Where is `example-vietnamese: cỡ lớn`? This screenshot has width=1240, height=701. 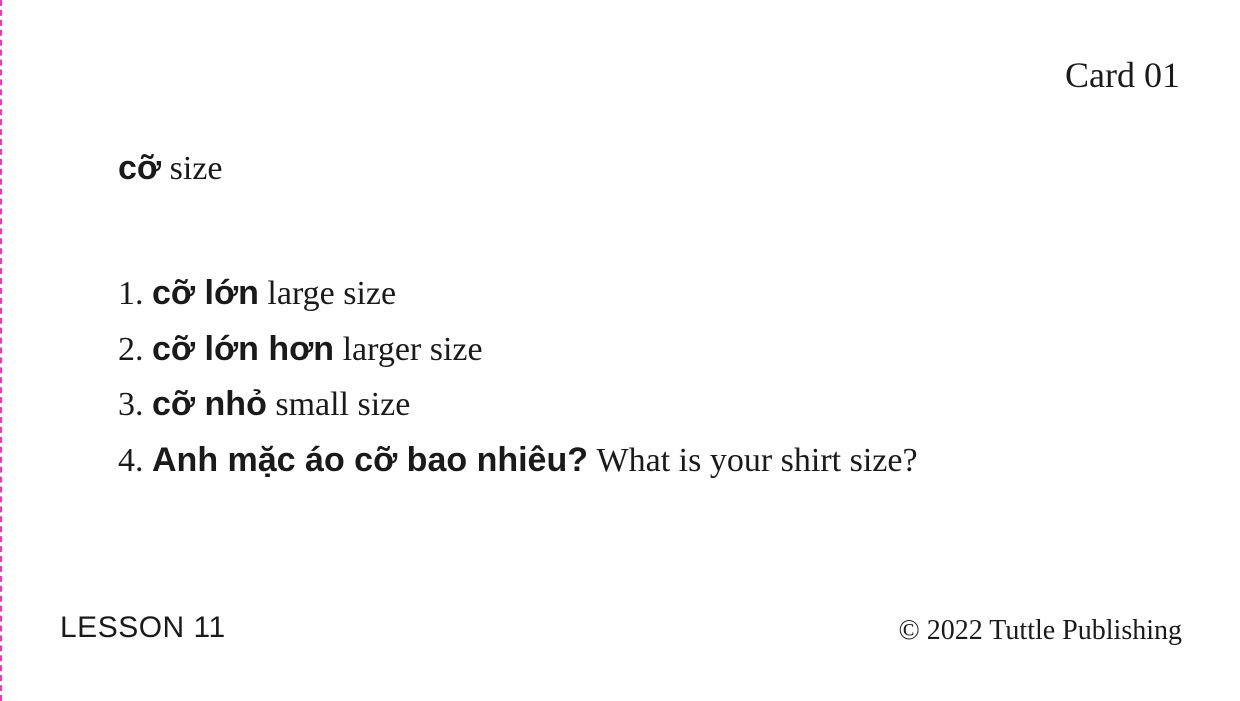 example-vietnamese: cỡ lớn is located at coordinates (205, 293).